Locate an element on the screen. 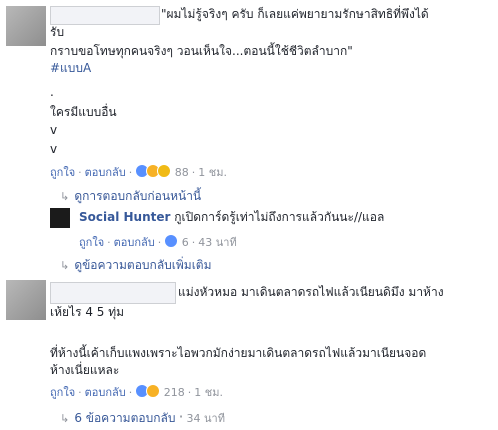 The height and width of the screenshot is (430, 498). view-previous-replies: ↳ ดูการตอบกลับก่อนหน้านี้ is located at coordinates (130, 195).